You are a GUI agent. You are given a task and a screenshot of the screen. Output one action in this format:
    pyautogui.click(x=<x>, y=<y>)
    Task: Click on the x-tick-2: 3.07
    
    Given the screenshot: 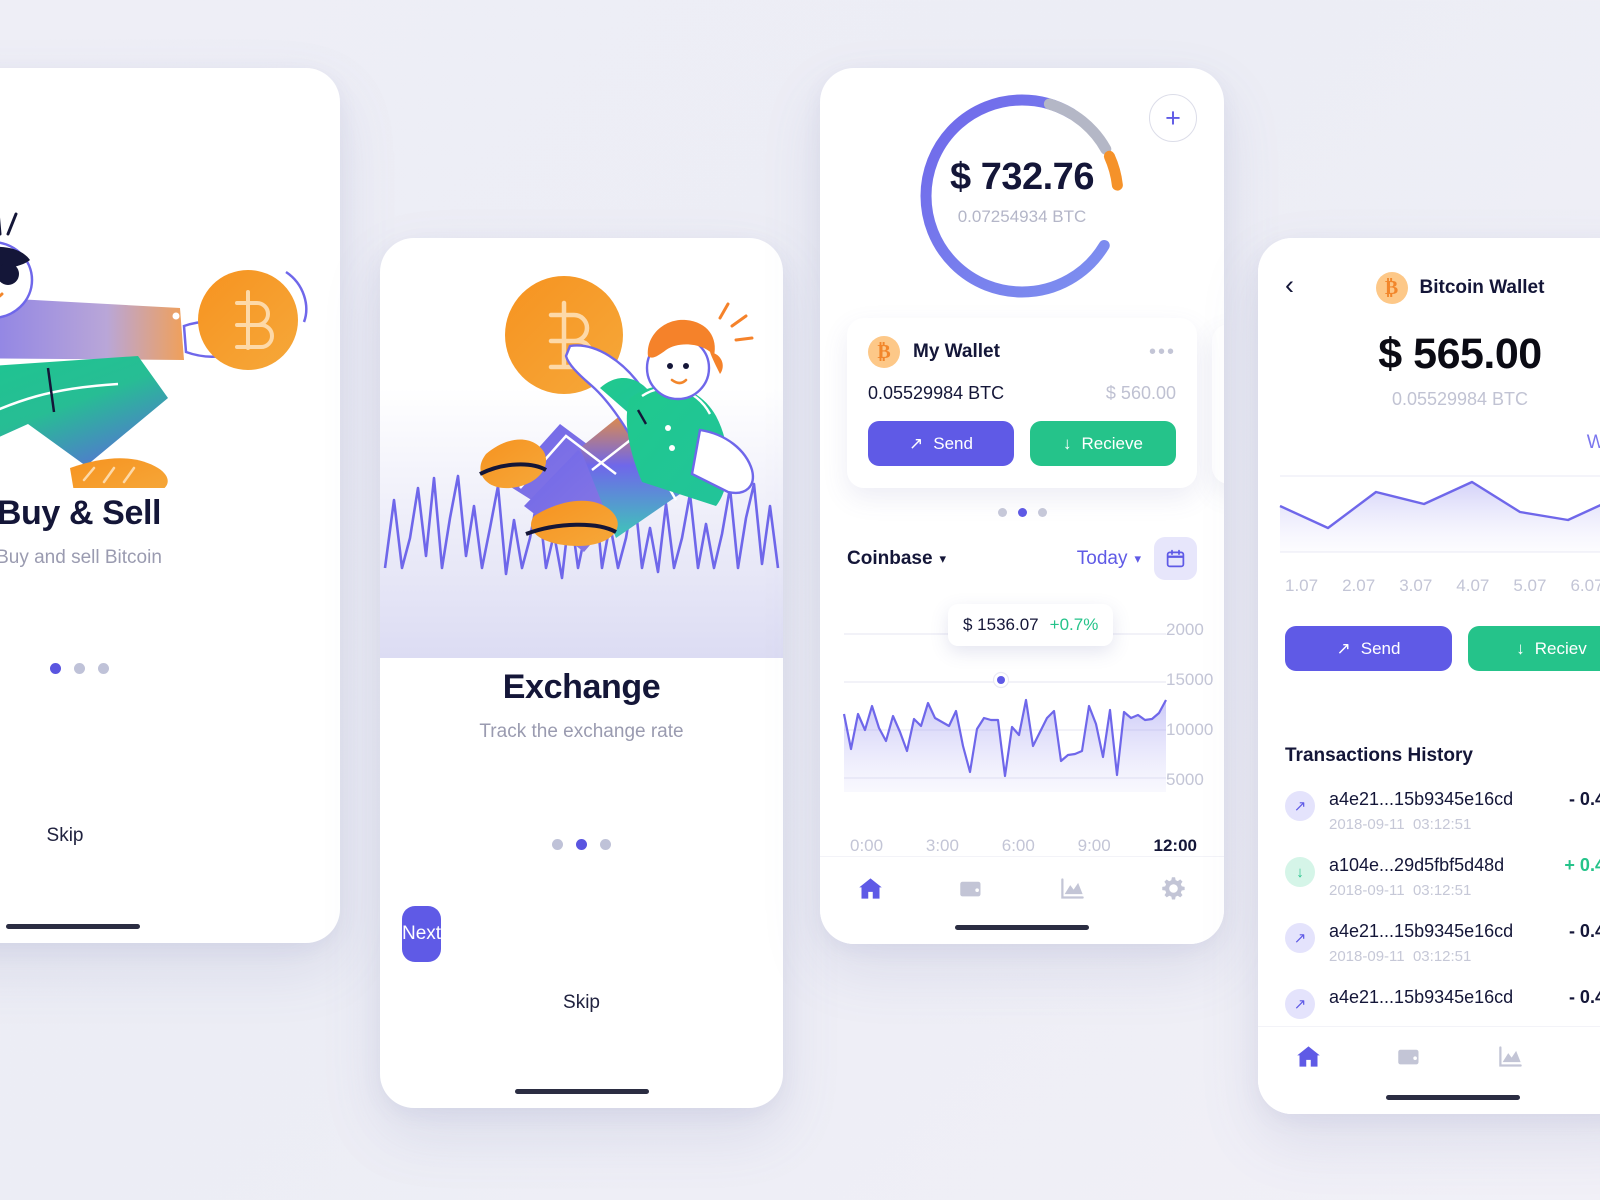 What is the action you would take?
    pyautogui.click(x=1416, y=585)
    